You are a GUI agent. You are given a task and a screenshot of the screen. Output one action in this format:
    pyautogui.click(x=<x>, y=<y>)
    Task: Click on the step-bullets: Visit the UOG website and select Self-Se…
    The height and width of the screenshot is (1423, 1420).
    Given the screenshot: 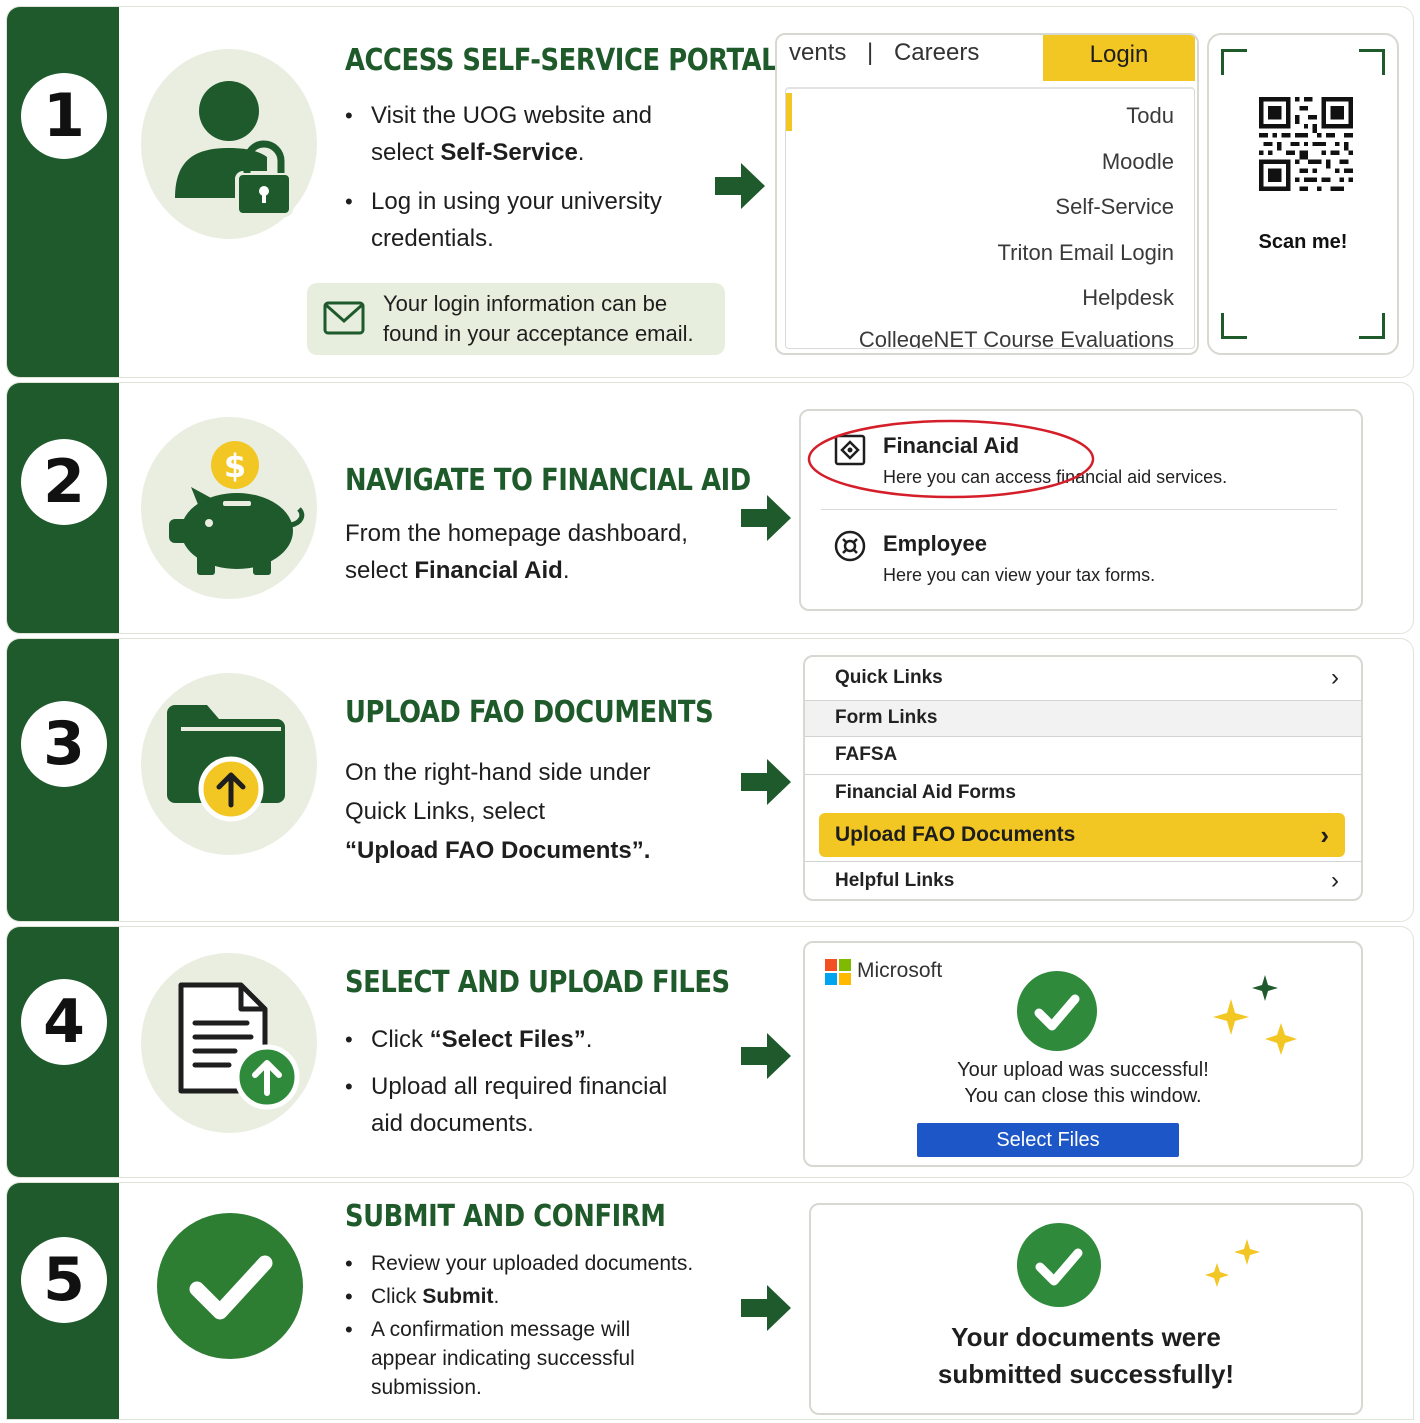 What is the action you would take?
    pyautogui.click(x=525, y=177)
    